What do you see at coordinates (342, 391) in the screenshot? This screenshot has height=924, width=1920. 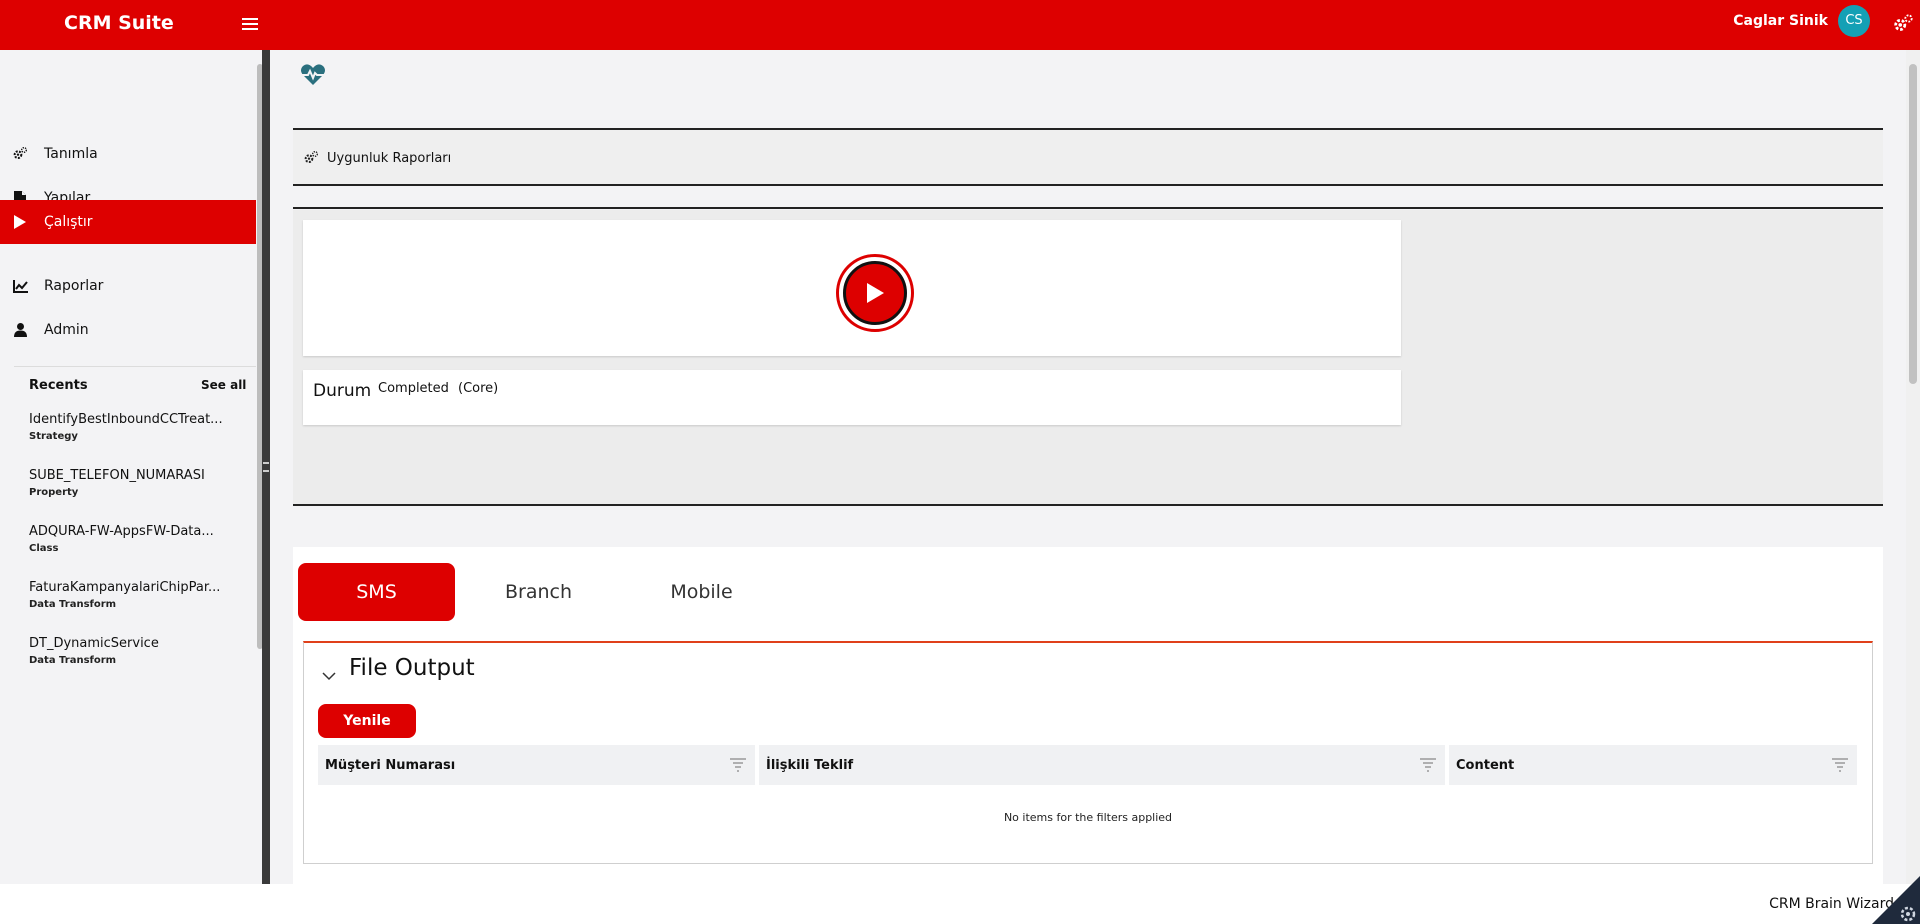 I see `status-label: Durum` at bounding box center [342, 391].